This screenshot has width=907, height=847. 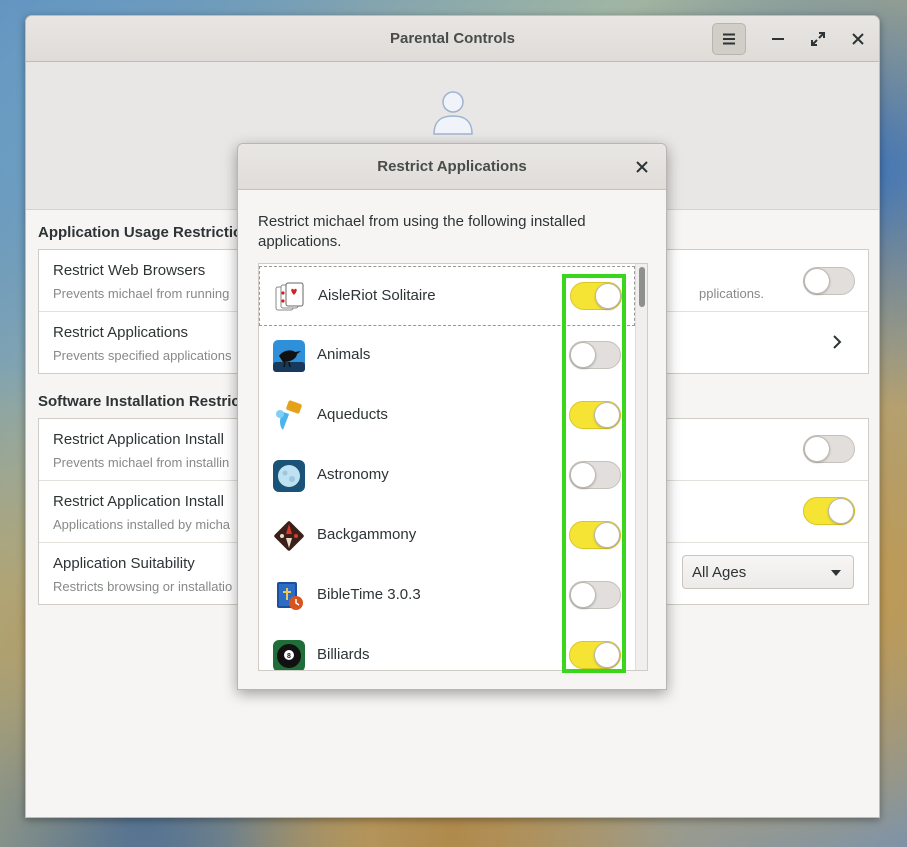 What do you see at coordinates (829, 281) in the screenshot?
I see `restrict-web-browsers-switch` at bounding box center [829, 281].